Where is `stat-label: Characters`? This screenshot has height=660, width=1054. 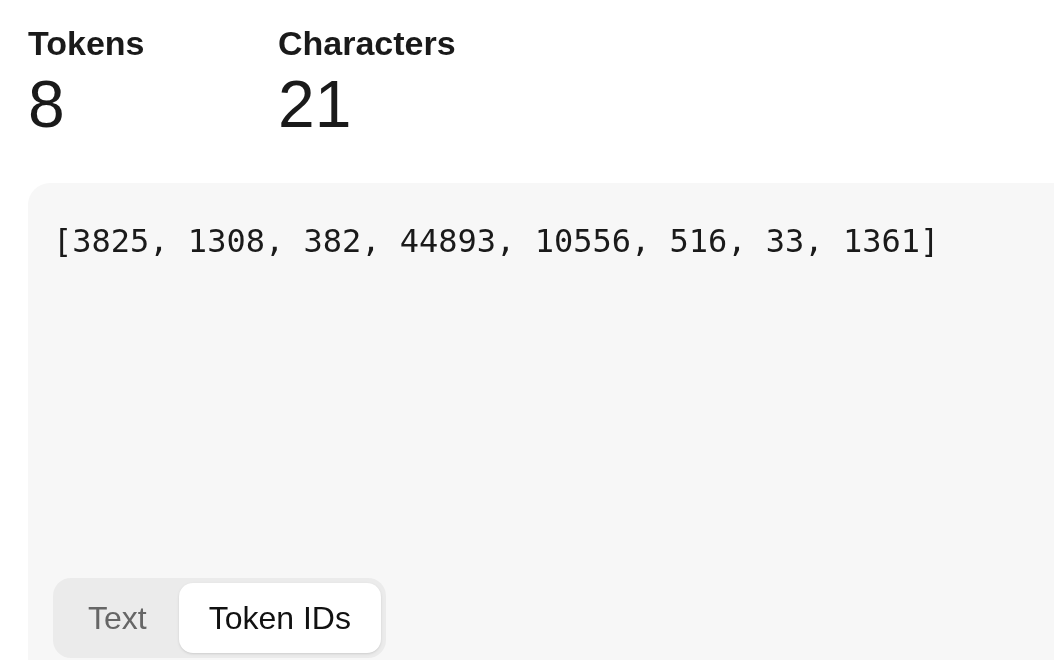 stat-label: Characters is located at coordinates (367, 43).